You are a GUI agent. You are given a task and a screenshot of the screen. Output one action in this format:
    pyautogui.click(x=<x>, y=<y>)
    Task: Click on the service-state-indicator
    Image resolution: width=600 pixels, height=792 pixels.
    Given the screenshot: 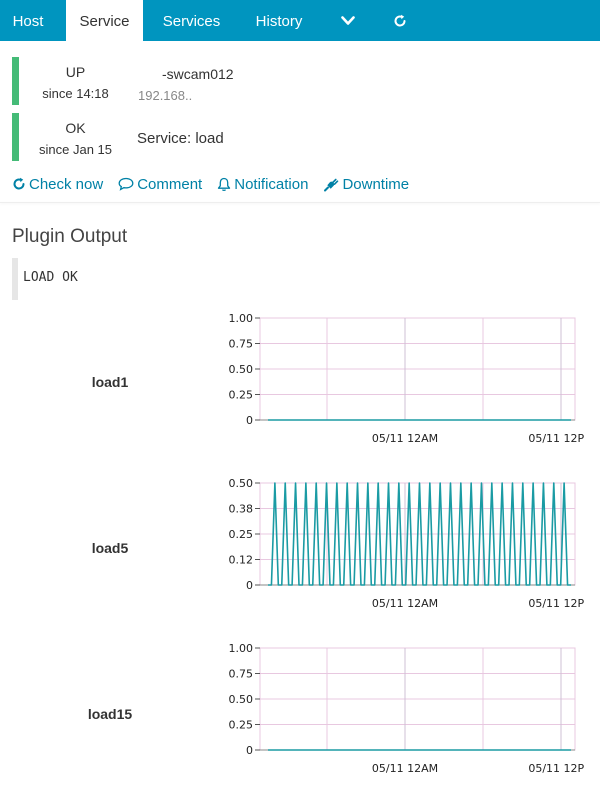 What is the action you would take?
    pyautogui.click(x=15, y=137)
    